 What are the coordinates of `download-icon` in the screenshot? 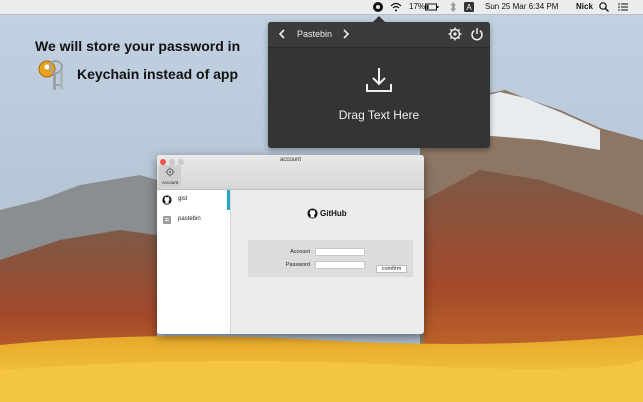 It's located at (379, 80).